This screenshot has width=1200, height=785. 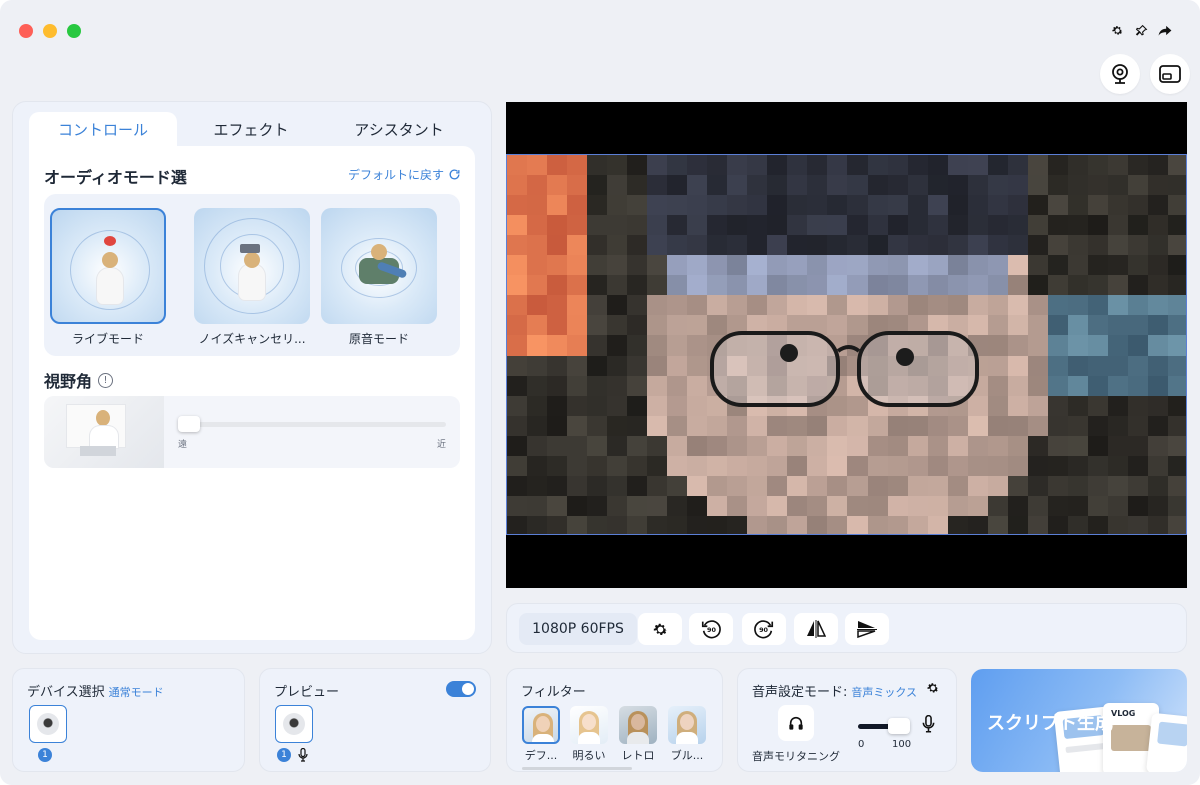 What do you see at coordinates (578, 629) in the screenshot?
I see `resolution-selector: 1080P 60FPS` at bounding box center [578, 629].